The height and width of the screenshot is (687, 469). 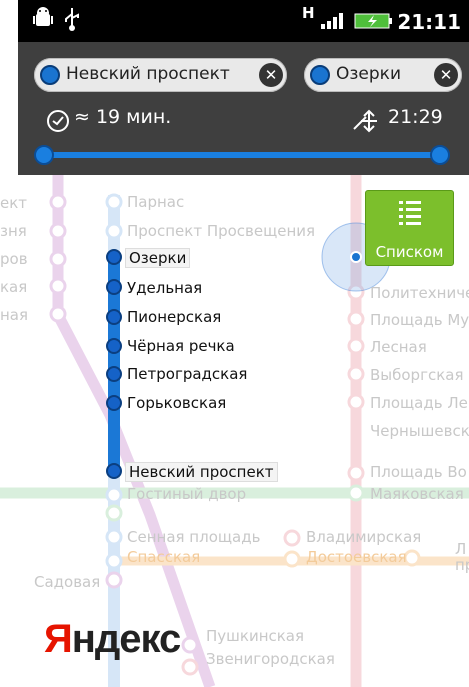 I want to click on map-label: пр, so click(x=462, y=565).